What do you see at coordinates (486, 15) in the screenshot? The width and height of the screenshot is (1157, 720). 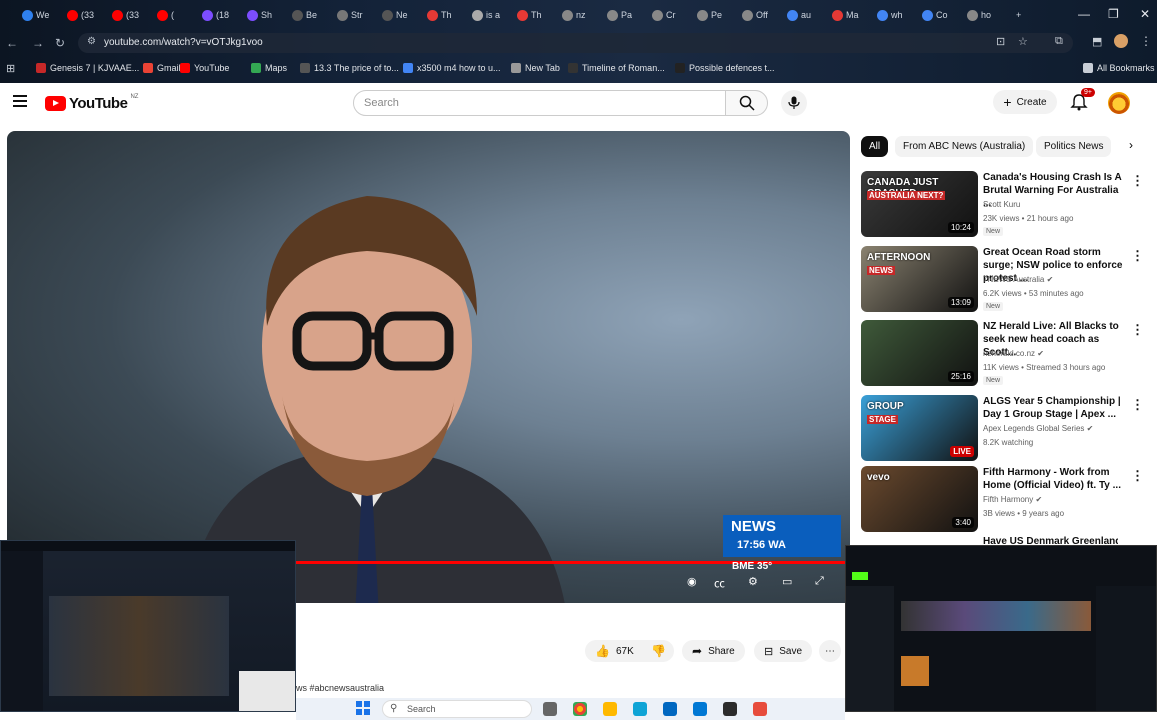 I see `browser-tab: is a` at bounding box center [486, 15].